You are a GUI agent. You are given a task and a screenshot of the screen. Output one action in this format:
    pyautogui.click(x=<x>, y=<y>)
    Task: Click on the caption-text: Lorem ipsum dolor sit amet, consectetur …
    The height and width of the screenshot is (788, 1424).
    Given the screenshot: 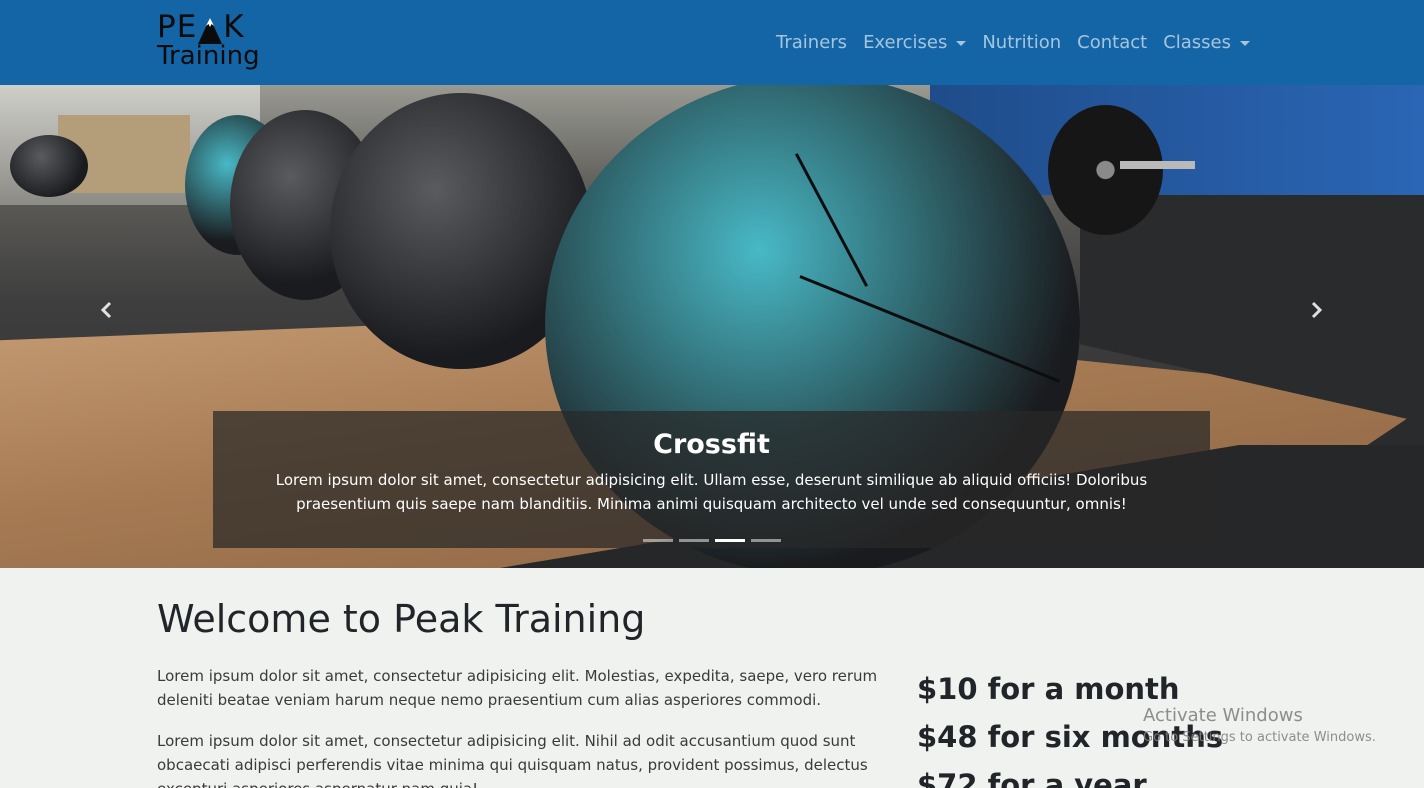 What is the action you would take?
    pyautogui.click(x=711, y=492)
    